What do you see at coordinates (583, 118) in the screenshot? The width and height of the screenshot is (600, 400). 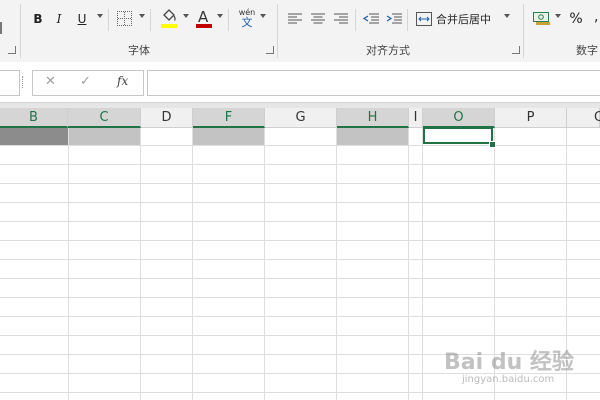 I see `column-header-q: Q` at bounding box center [583, 118].